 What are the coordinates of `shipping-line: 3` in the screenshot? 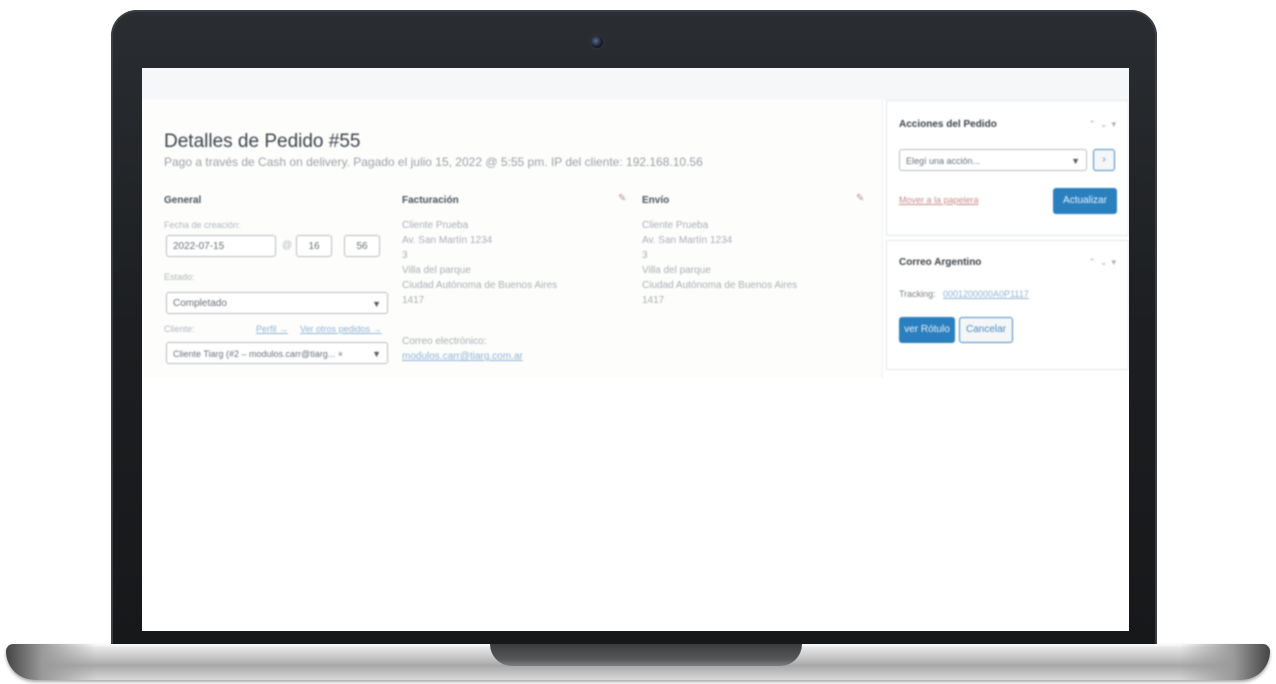 It's located at (645, 255).